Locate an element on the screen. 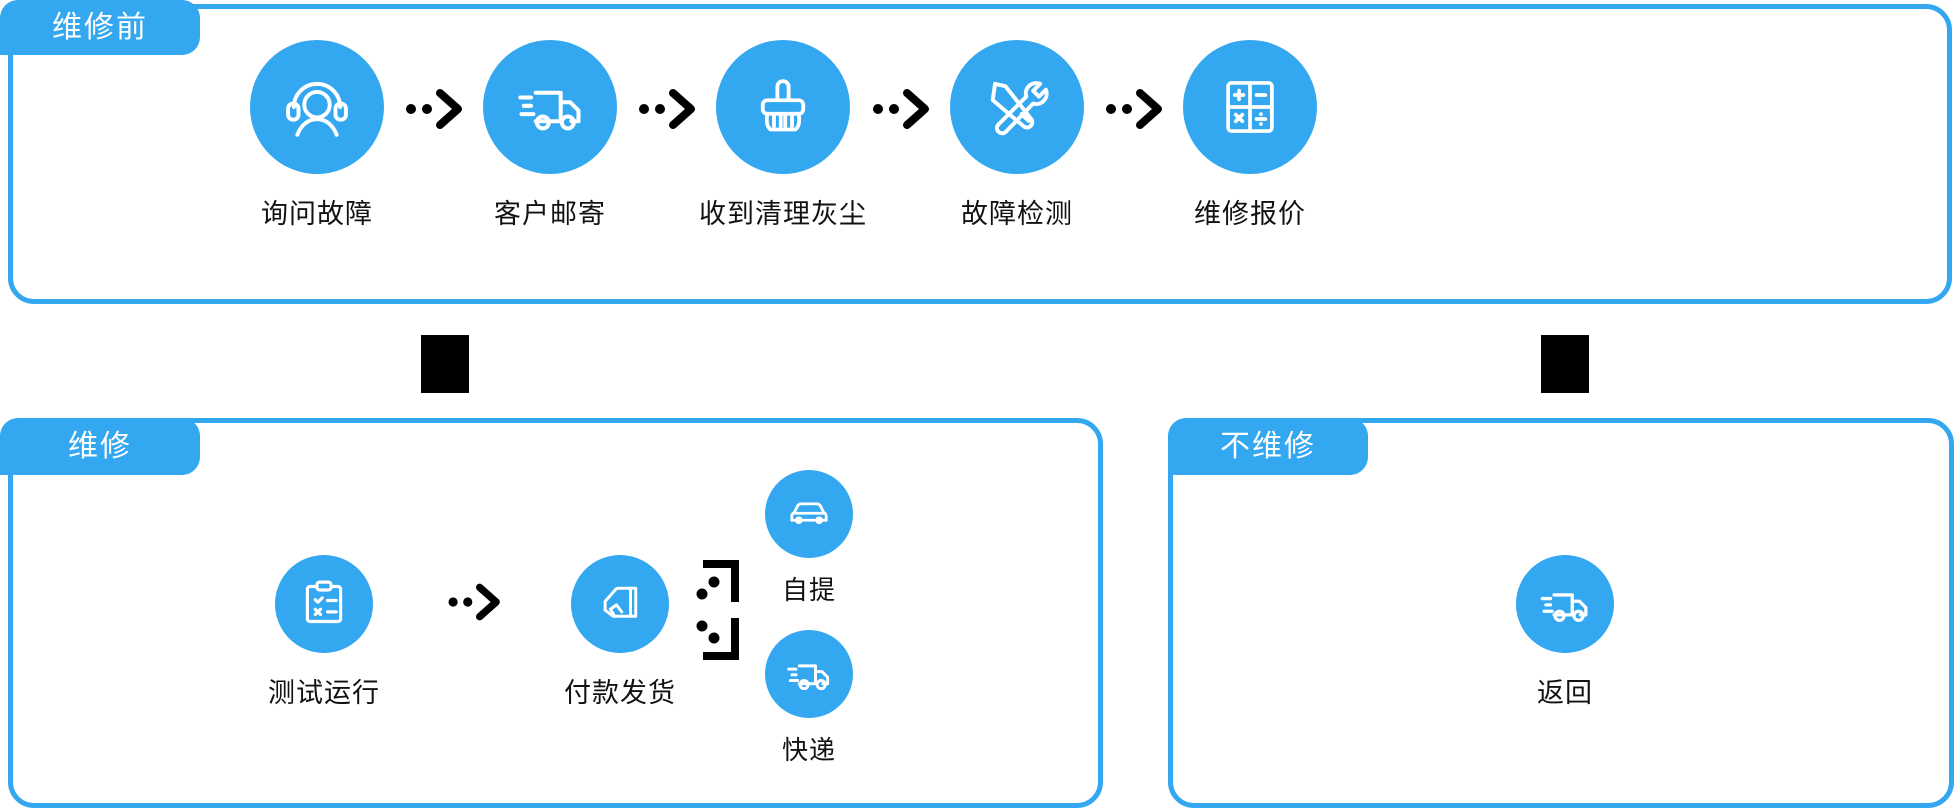 This screenshot has height=808, width=1960. panel-tab-before-repair: 维修前 is located at coordinates (100, 27).